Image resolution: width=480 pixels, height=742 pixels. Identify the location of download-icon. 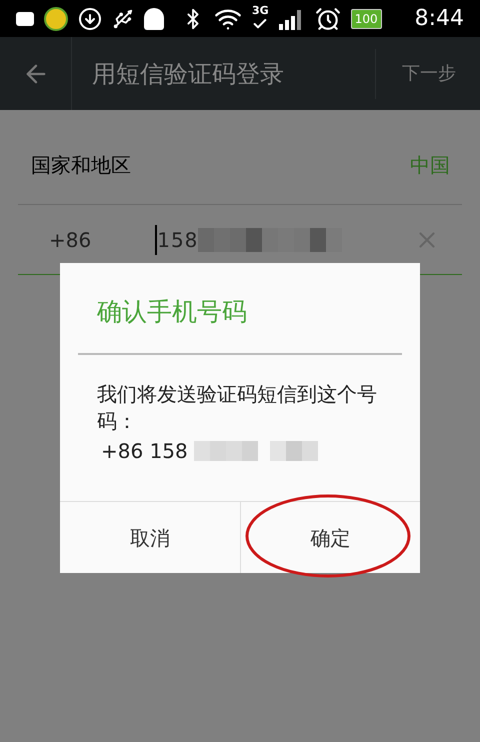
(90, 18).